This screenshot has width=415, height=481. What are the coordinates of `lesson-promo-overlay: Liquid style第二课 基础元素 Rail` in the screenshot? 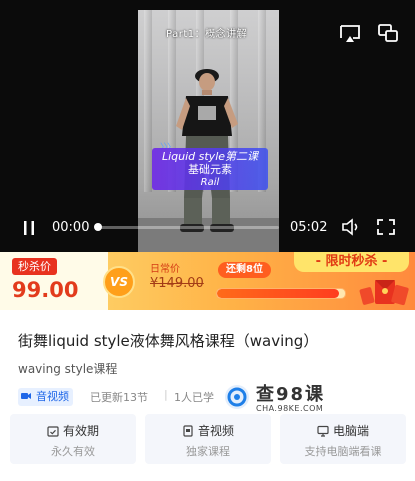 It's located at (210, 169).